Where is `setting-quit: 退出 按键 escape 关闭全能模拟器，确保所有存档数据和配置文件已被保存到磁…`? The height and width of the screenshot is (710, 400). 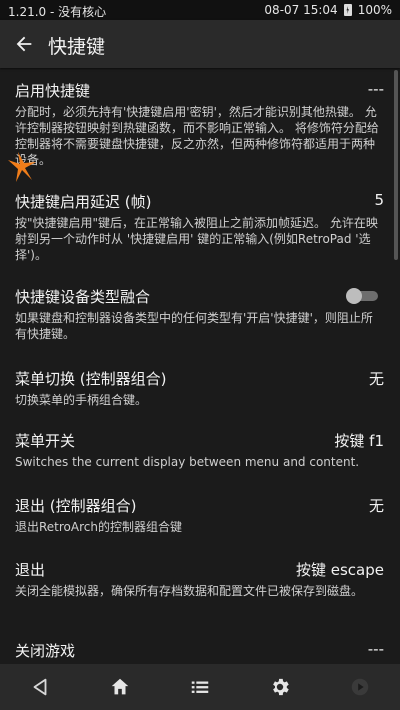
setting-quit: 退出 按键 escape 关闭全能模拟器，确保所有存档数据和配置文件已被保存到磁… is located at coordinates (200, 581).